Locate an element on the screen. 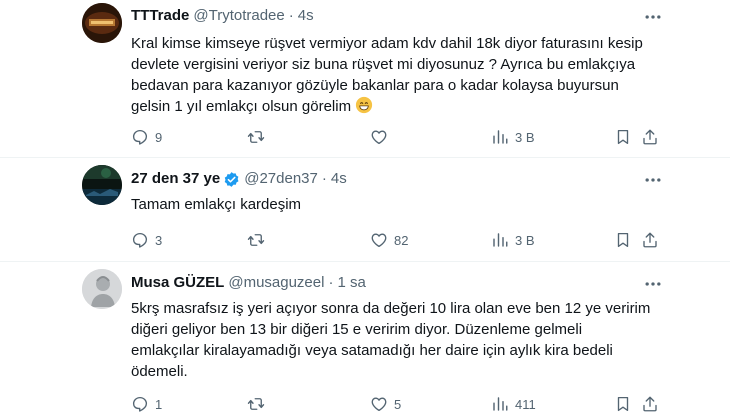 The width and height of the screenshot is (730, 420). user-handle: @Trytotradee is located at coordinates (238, 16).